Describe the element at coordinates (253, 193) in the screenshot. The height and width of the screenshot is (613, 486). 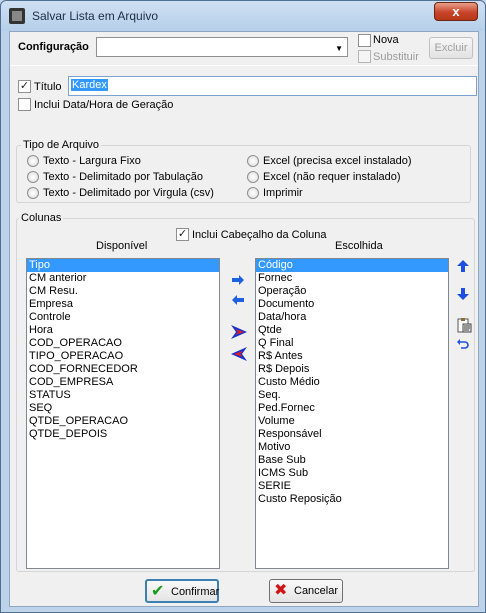
I see `radio-imprimir` at that location.